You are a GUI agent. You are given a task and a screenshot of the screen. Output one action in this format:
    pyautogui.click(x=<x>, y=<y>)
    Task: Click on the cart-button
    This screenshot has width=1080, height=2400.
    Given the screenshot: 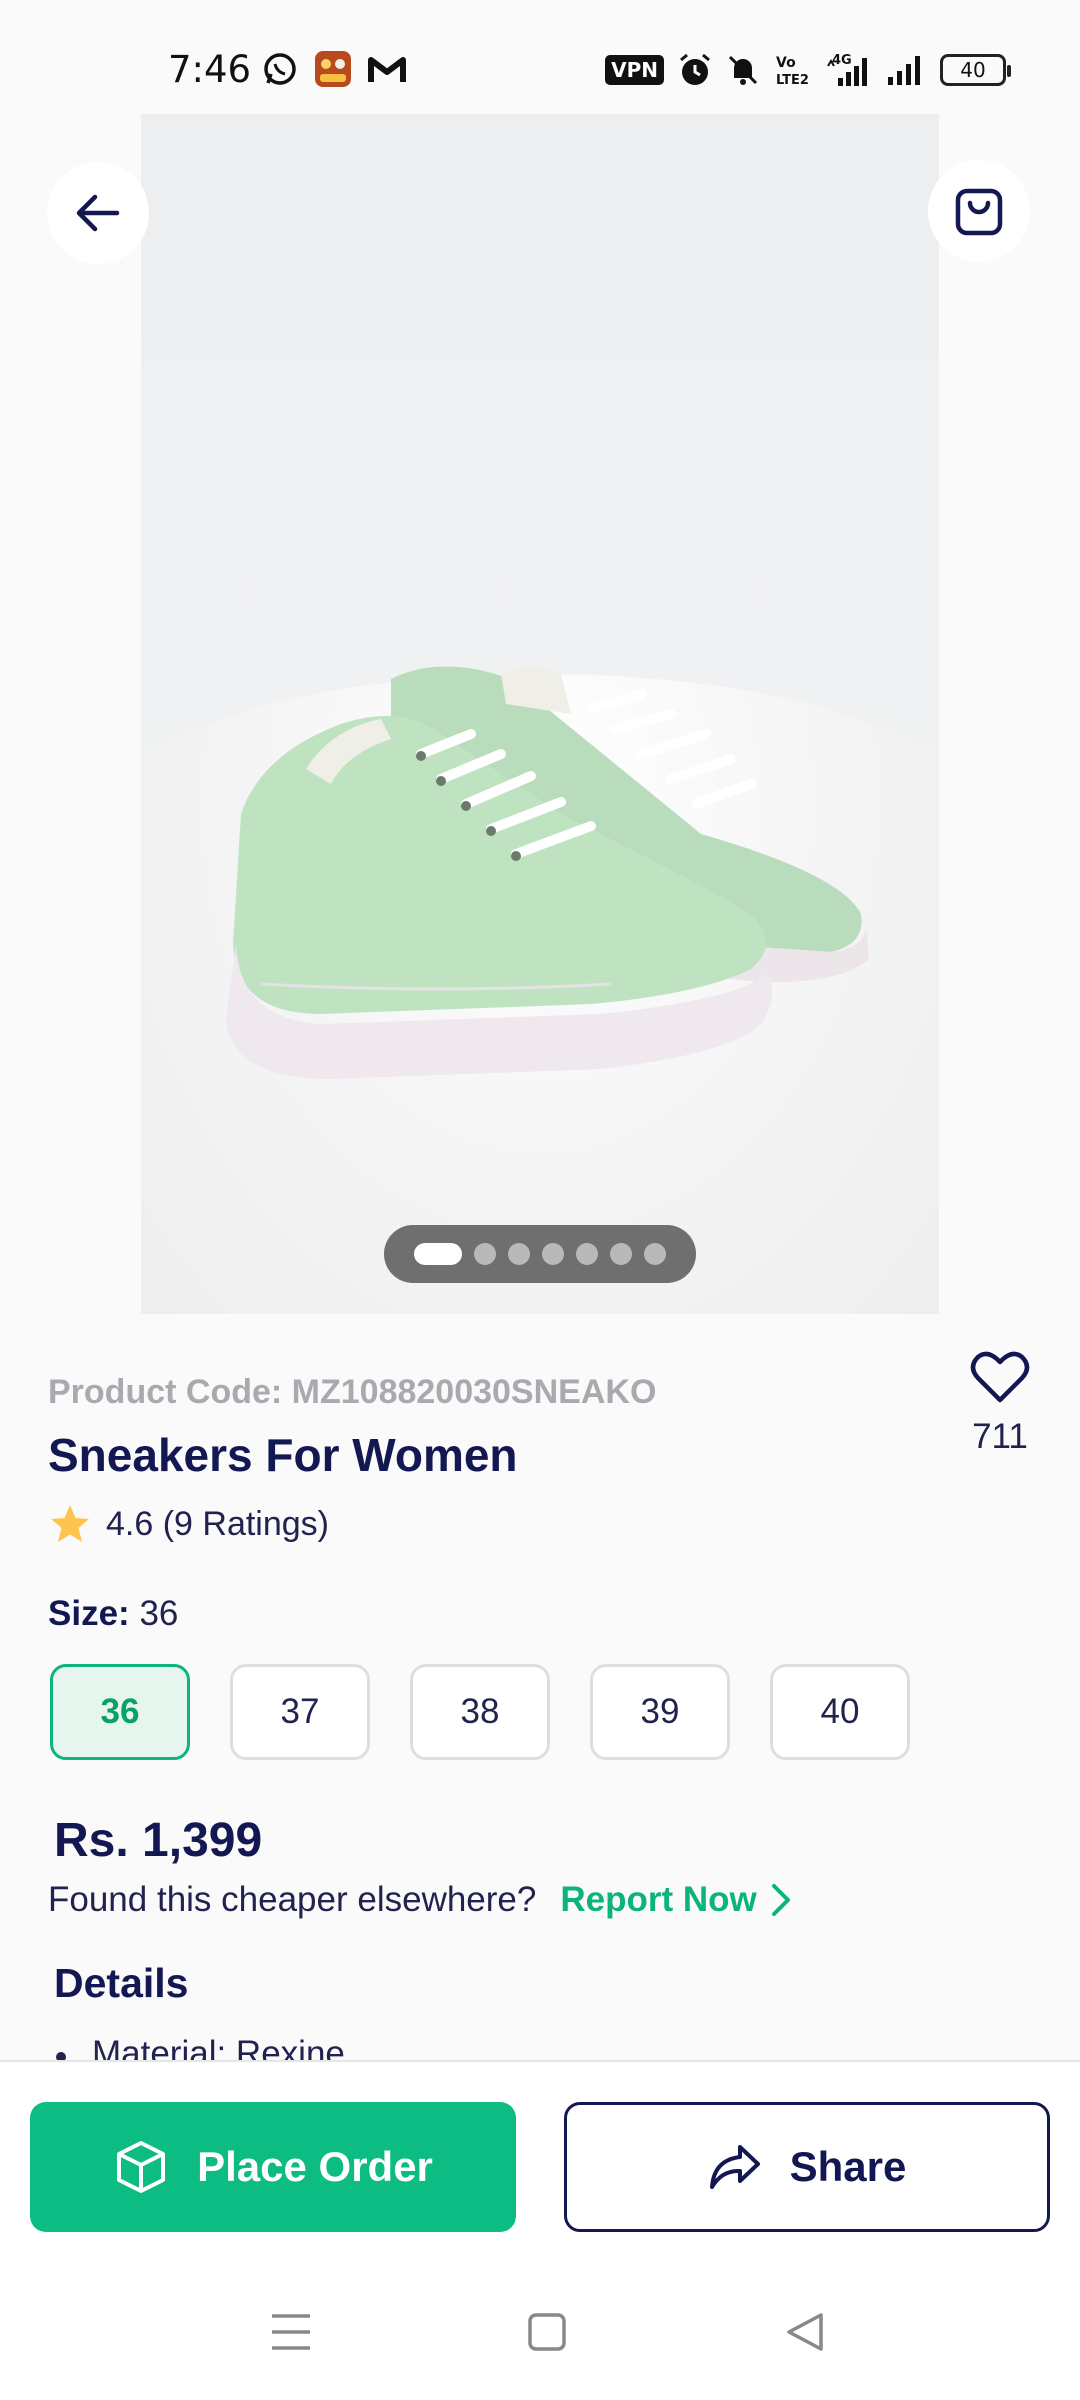 What is the action you would take?
    pyautogui.click(x=979, y=211)
    